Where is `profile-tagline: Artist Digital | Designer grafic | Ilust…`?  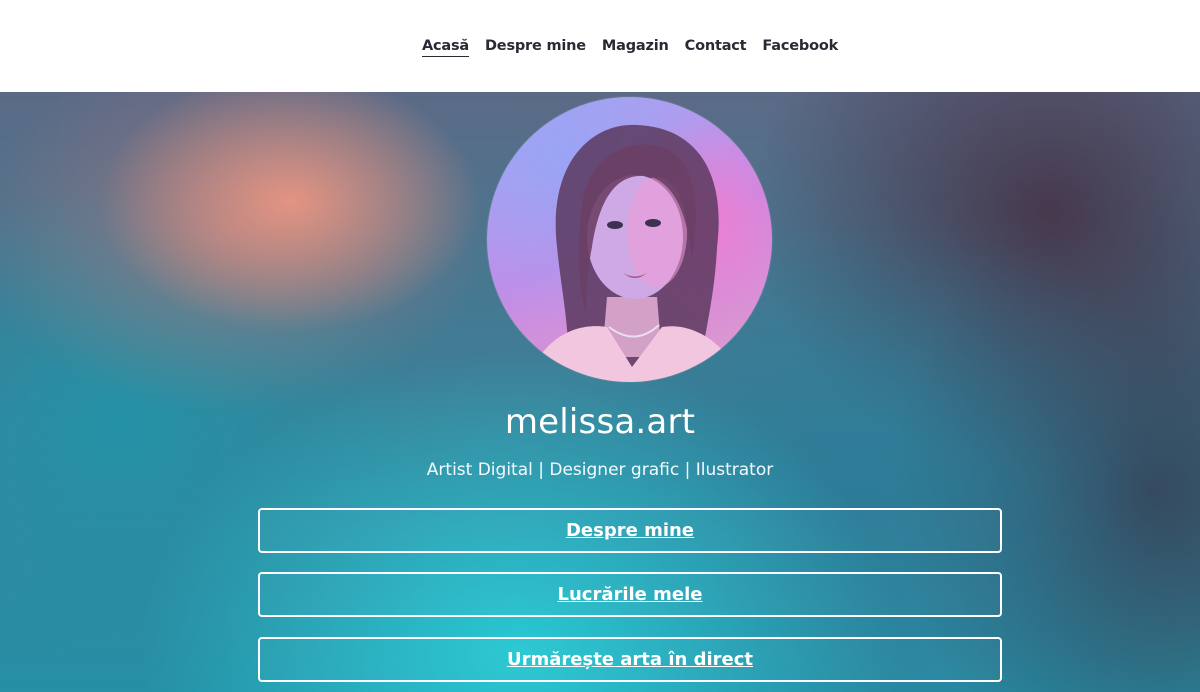
profile-tagline: Artist Digital | Designer grafic | Ilust… is located at coordinates (600, 470).